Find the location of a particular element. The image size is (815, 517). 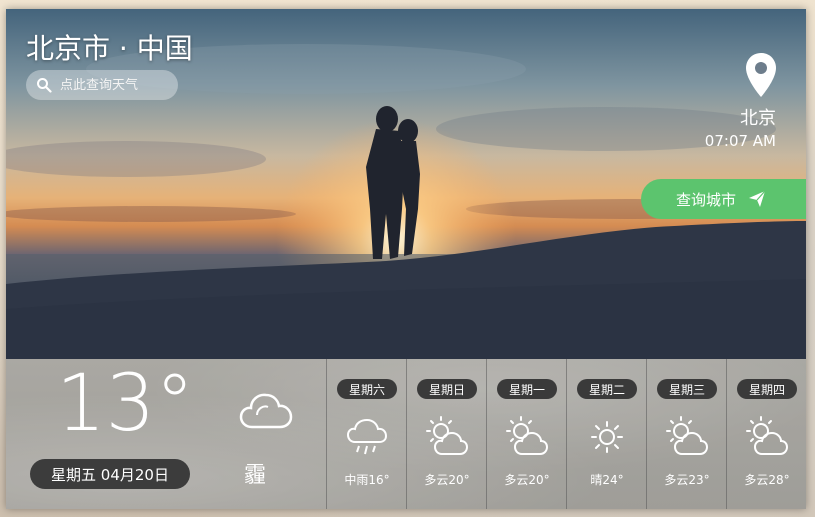

forecast-day-label: 星期一 is located at coordinates (527, 389).